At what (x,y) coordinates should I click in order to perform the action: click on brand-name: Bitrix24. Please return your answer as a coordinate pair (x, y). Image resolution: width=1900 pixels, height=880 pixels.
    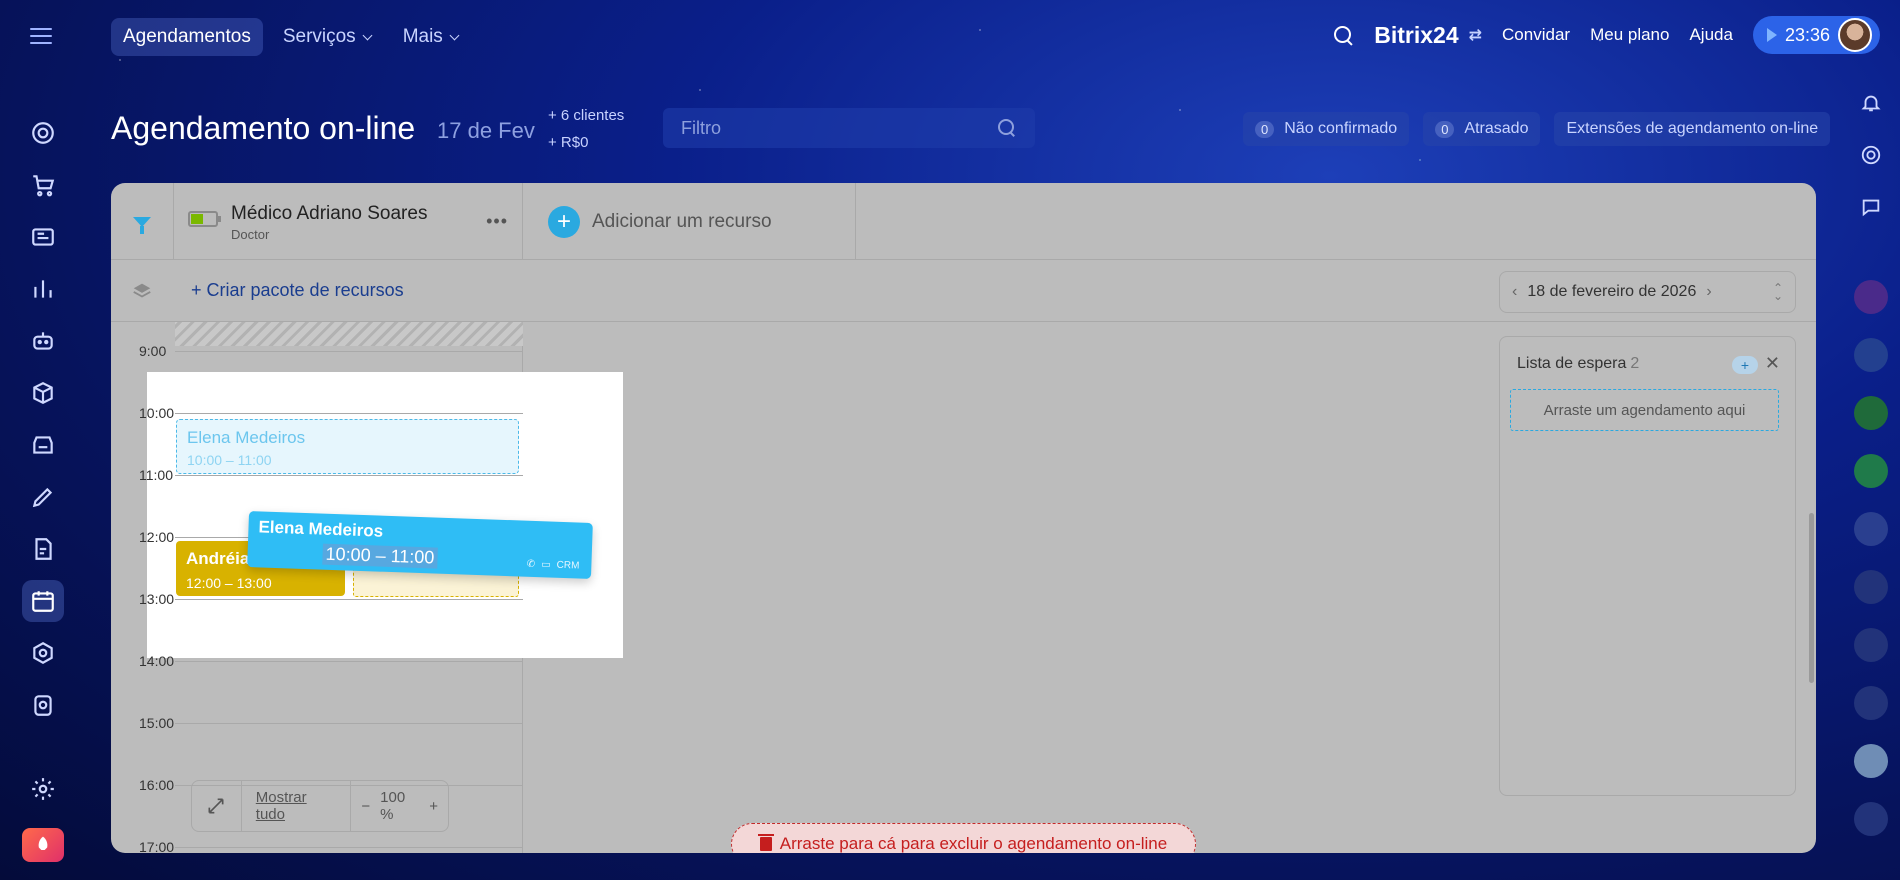
    Looking at the image, I should click on (1416, 34).